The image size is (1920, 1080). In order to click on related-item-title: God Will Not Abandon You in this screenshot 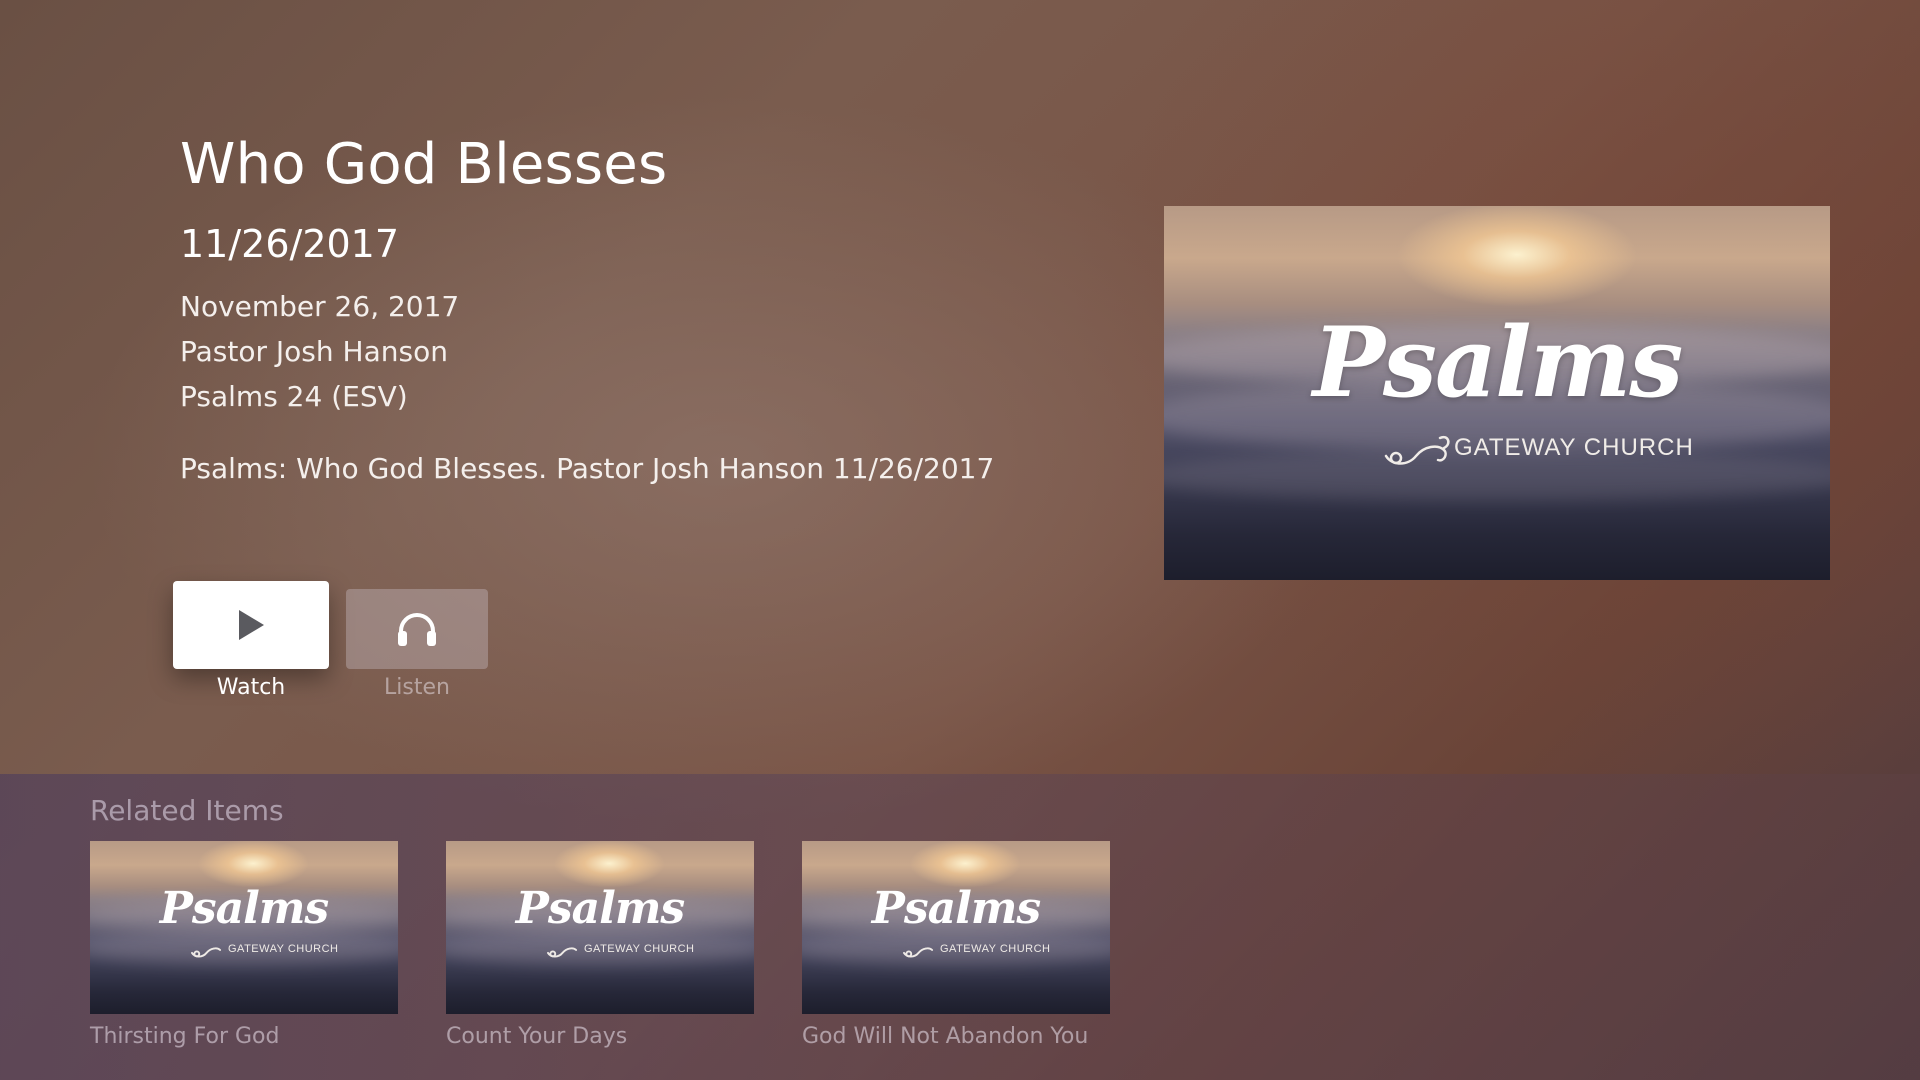, I will do `click(945, 1036)`.